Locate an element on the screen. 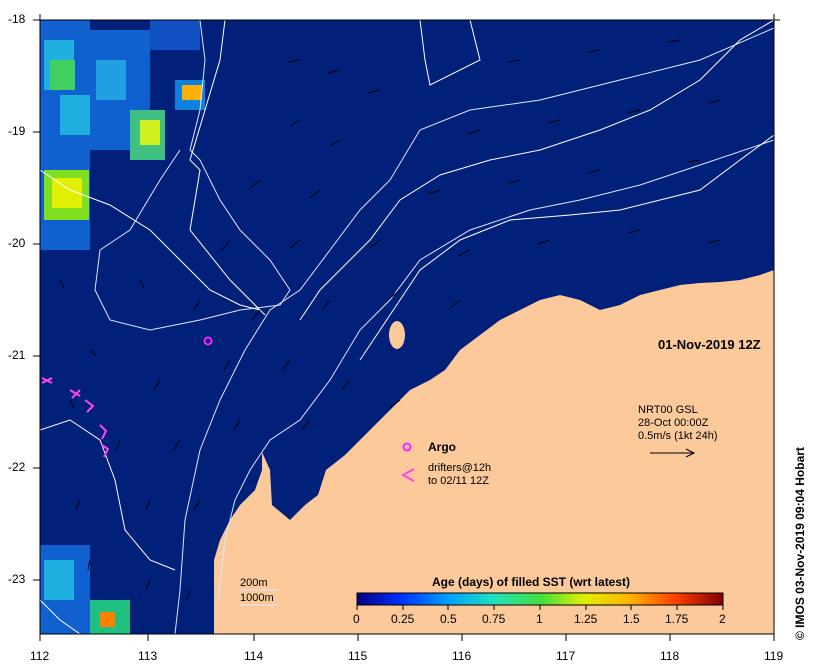 This screenshot has width=818, height=672. lon-tick-115: 115 is located at coordinates (358, 656).